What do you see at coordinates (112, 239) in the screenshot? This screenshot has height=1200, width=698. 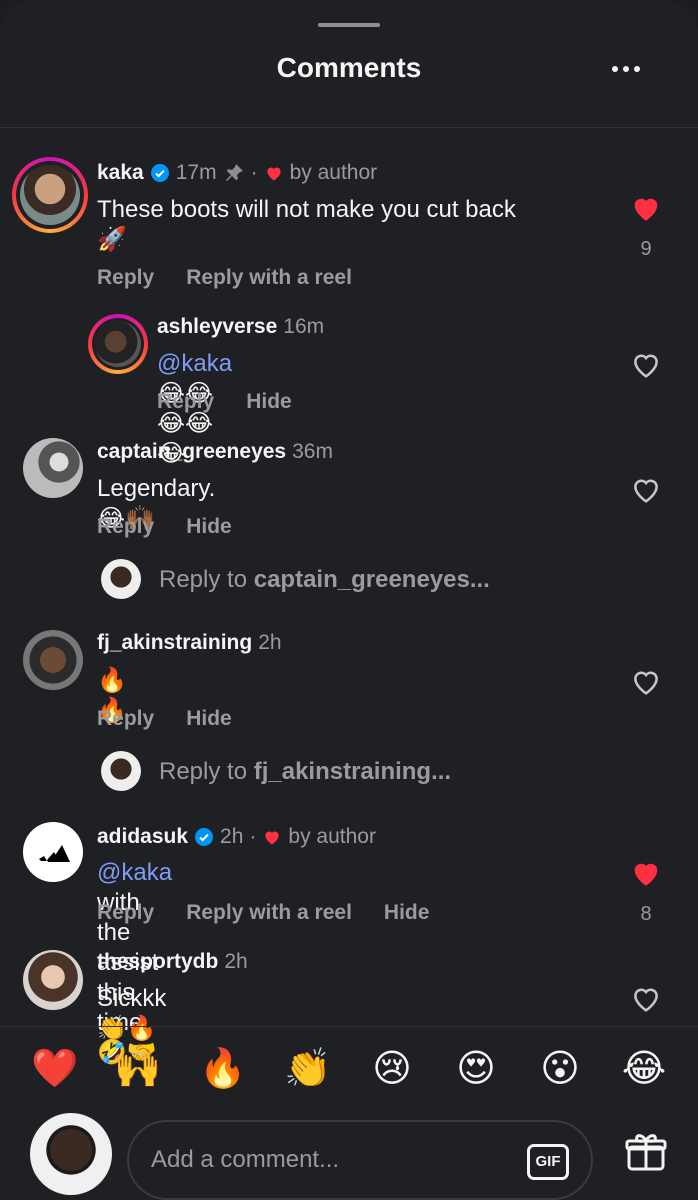 I see `comment-emoji: 🚀` at bounding box center [112, 239].